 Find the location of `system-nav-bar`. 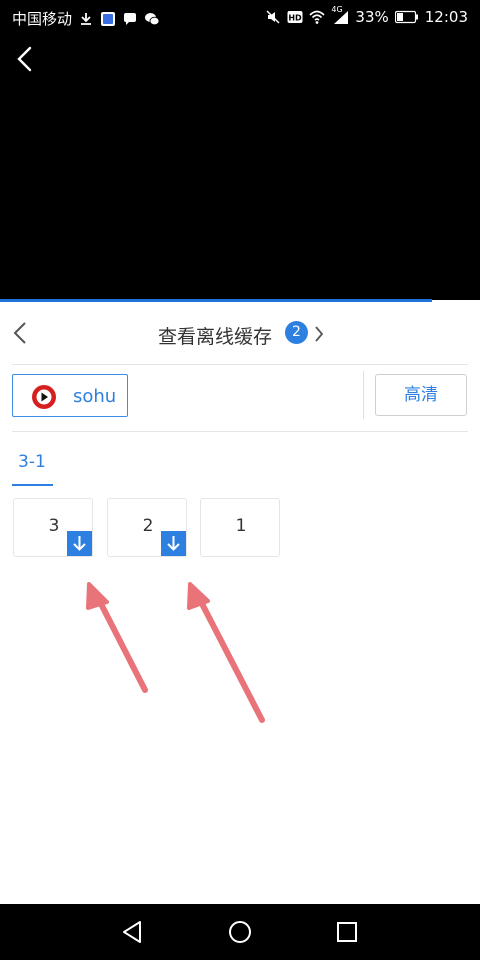

system-nav-bar is located at coordinates (240, 932).